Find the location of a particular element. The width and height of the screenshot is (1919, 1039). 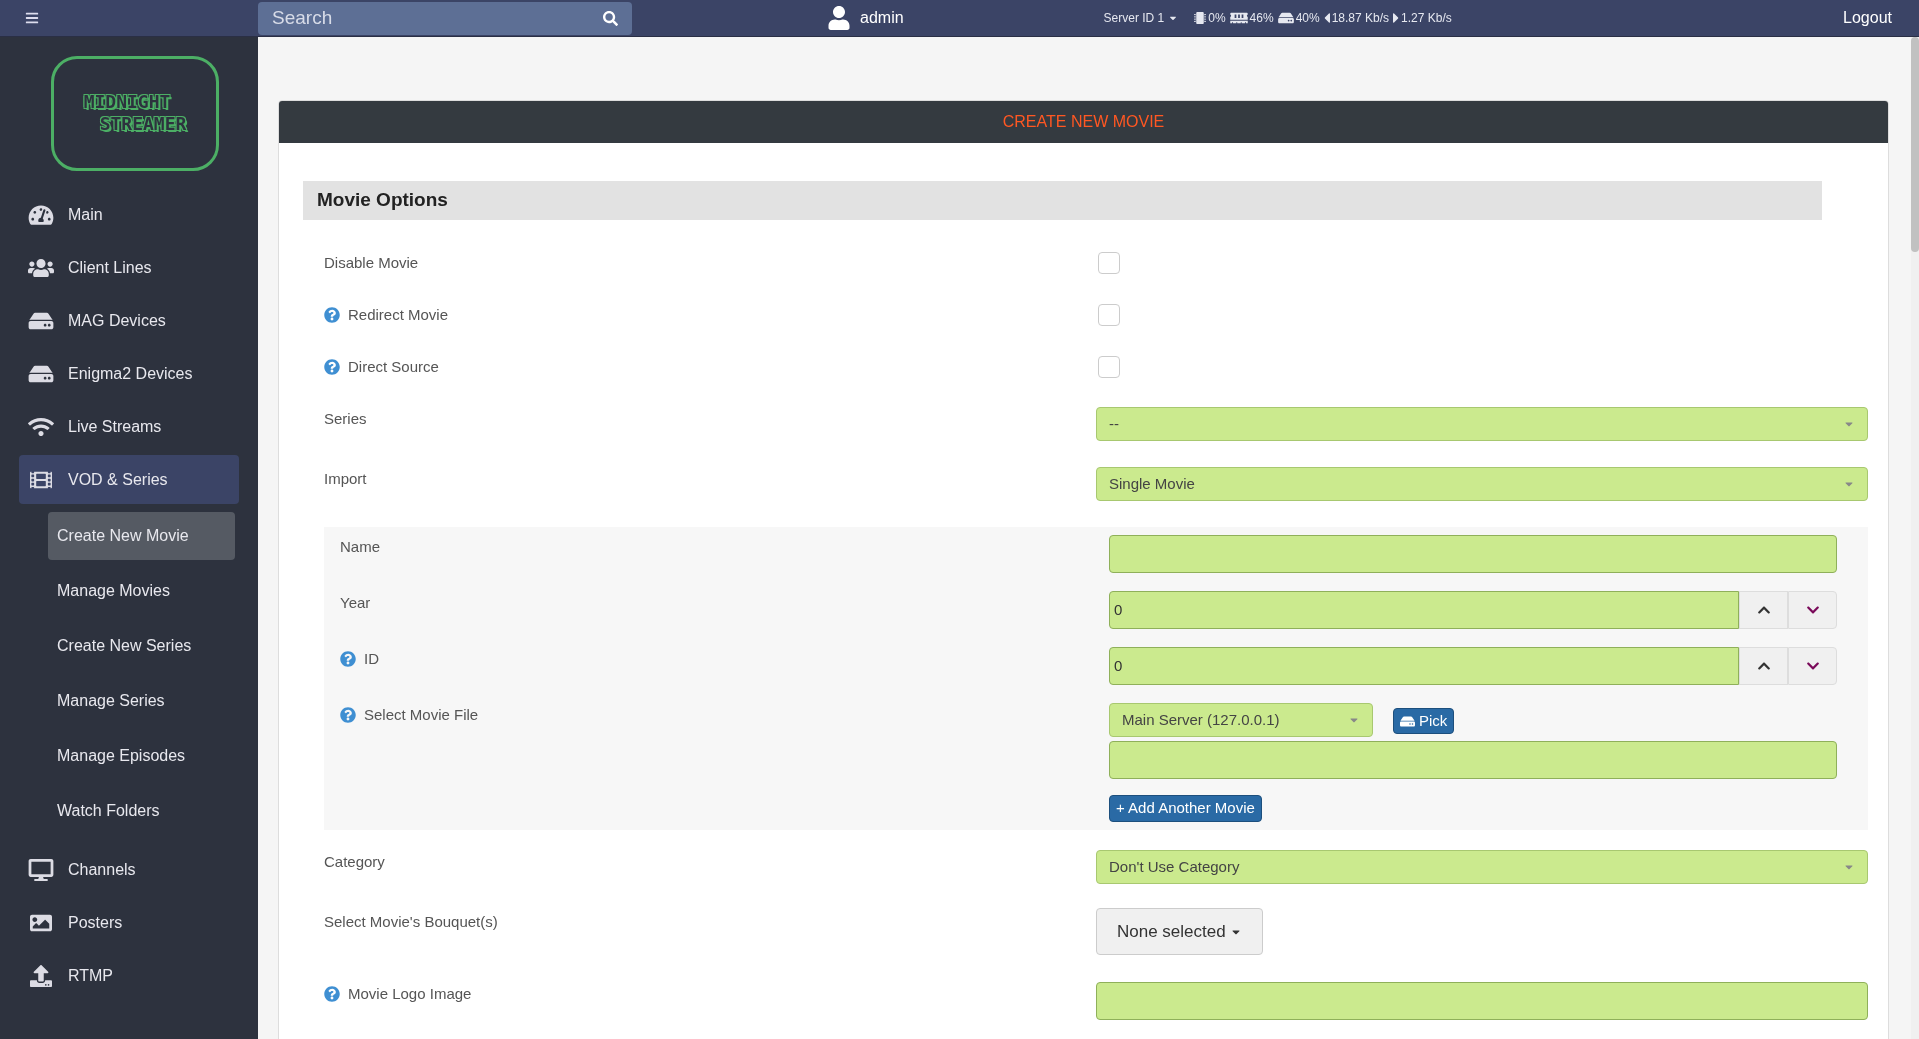

submenu-item: Manage Episodes is located at coordinates (141, 756).